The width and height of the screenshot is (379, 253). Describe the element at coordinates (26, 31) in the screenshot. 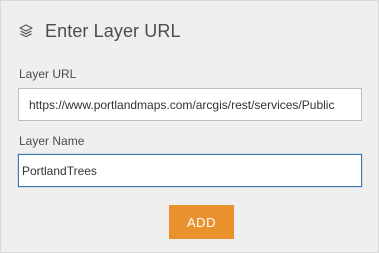

I see `layers-icon` at that location.